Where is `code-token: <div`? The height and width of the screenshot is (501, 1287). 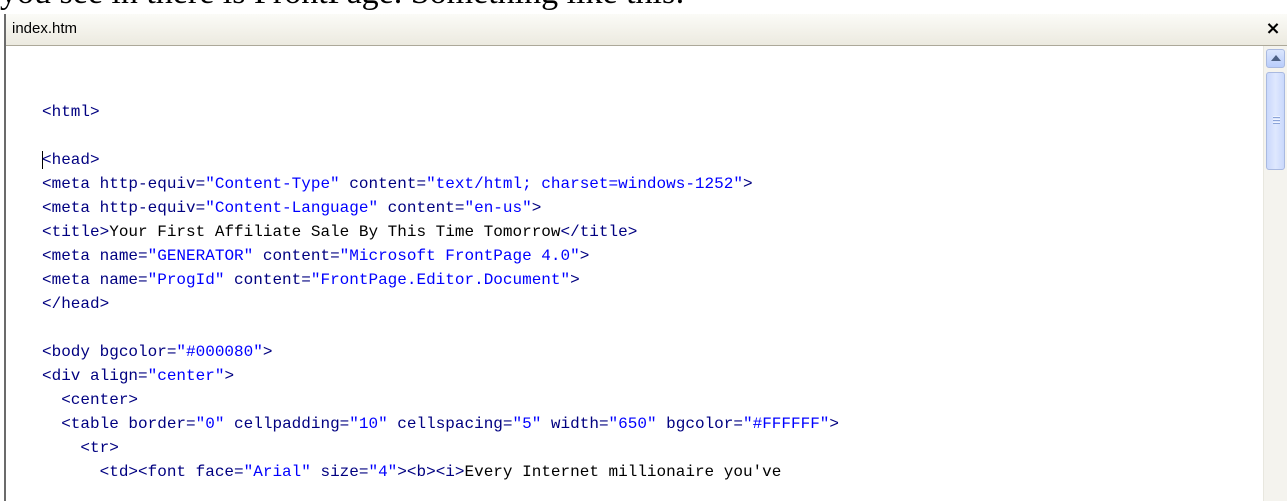 code-token: <div is located at coordinates (66, 376).